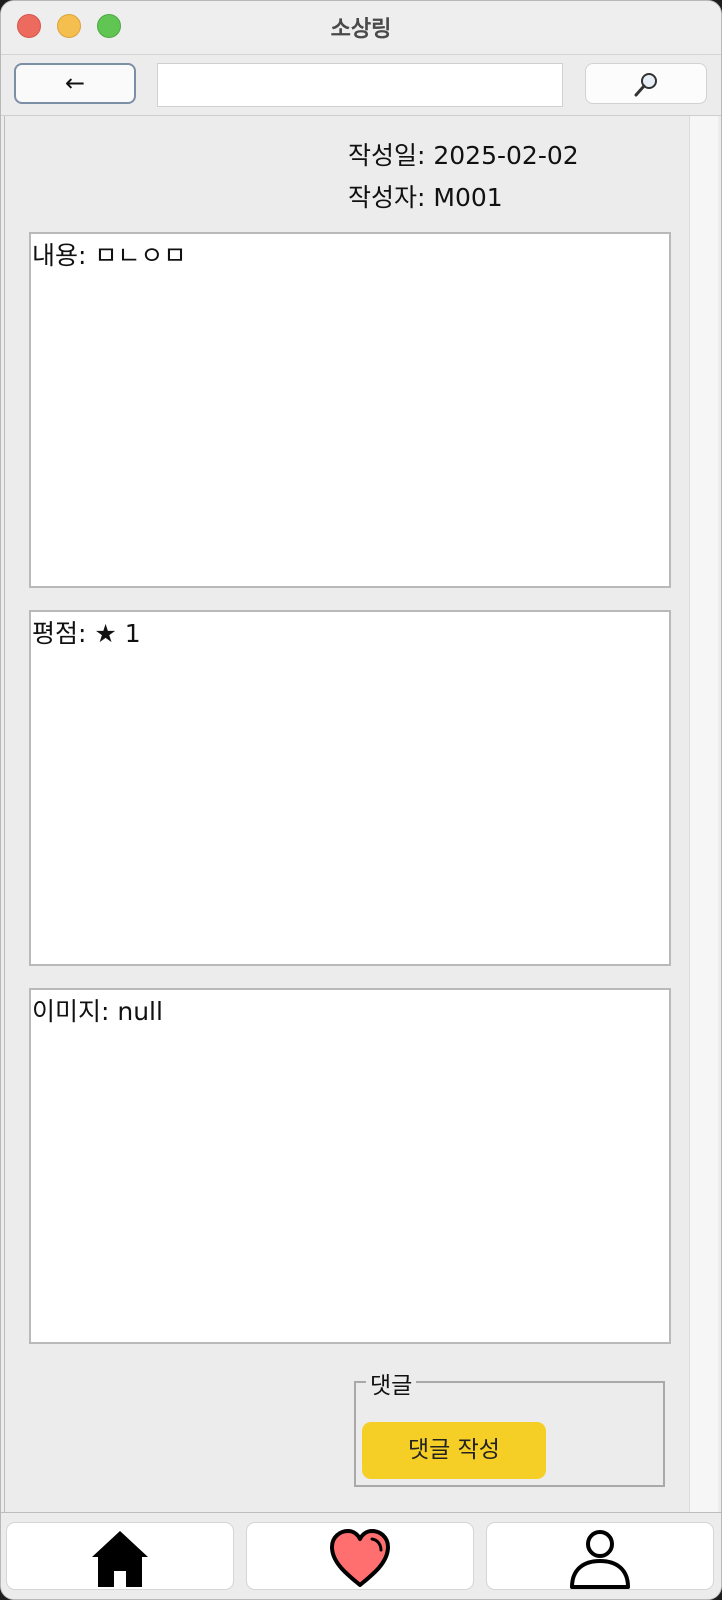 The width and height of the screenshot is (722, 1600). I want to click on comment-group: 댓글 댓글 작성, so click(509, 1426).